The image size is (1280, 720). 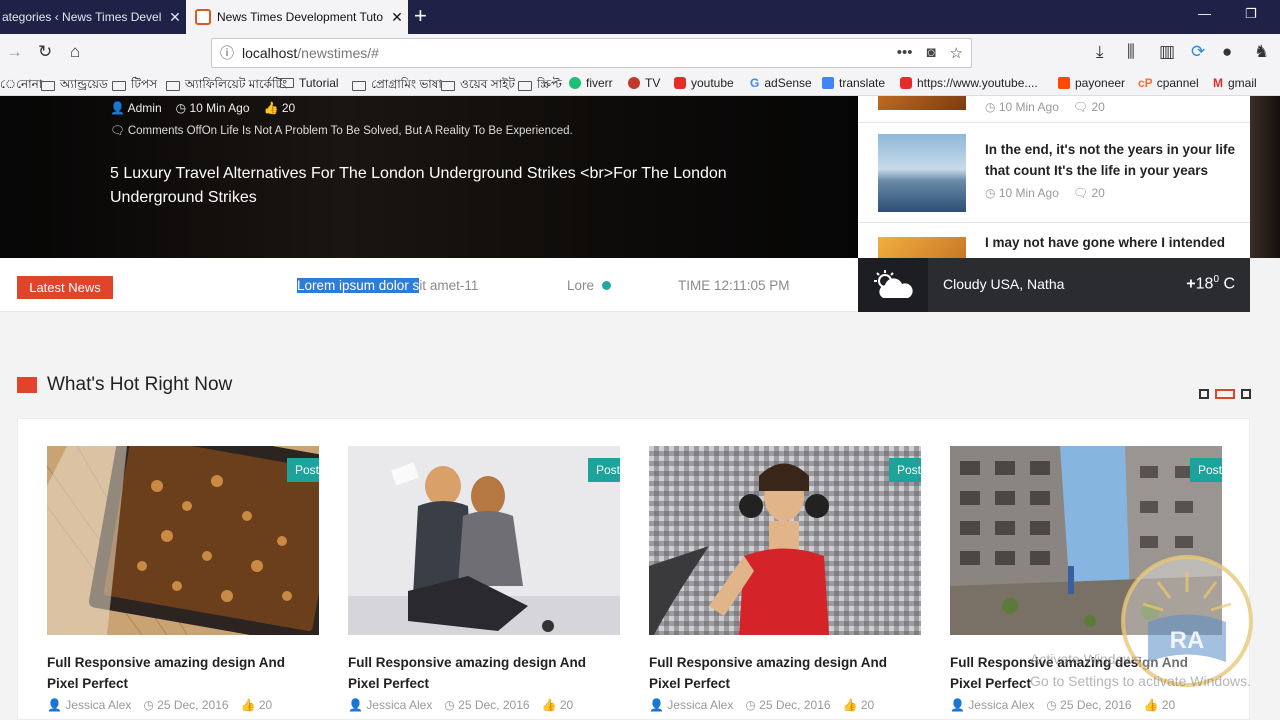 What do you see at coordinates (1004, 284) in the screenshot?
I see `weather-location: Cloudy USA, Natha` at bounding box center [1004, 284].